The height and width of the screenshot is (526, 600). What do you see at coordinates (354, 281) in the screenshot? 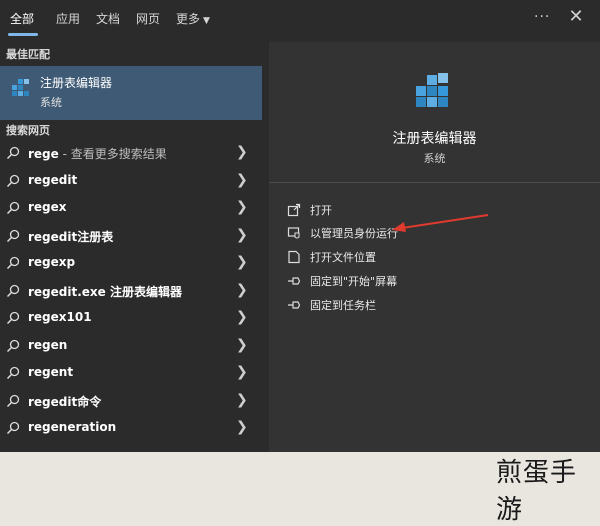
I see `action-pin-to-start-label: 固定到"开始"屏幕` at bounding box center [354, 281].